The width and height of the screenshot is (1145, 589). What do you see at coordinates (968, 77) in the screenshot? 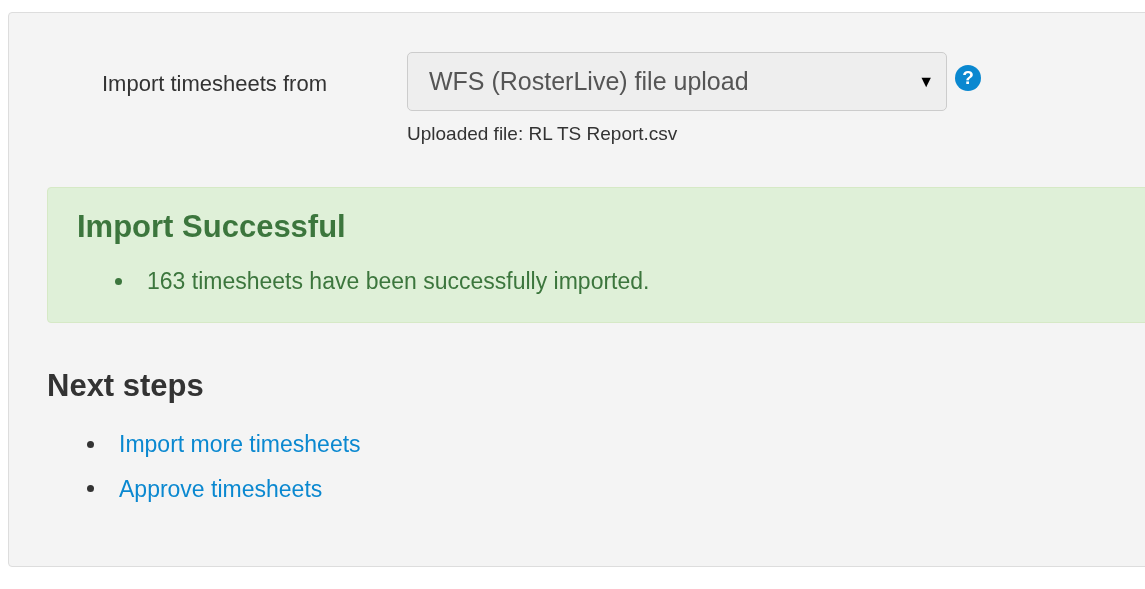
I see `help-icon: ?` at bounding box center [968, 77].